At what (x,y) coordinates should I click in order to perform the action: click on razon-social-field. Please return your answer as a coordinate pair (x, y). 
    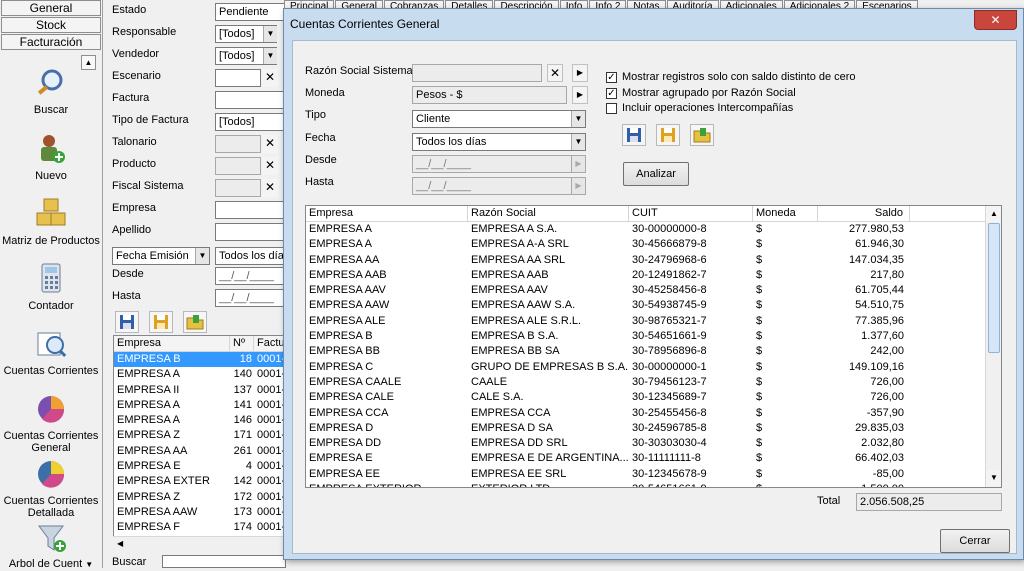
    Looking at the image, I should click on (477, 73).